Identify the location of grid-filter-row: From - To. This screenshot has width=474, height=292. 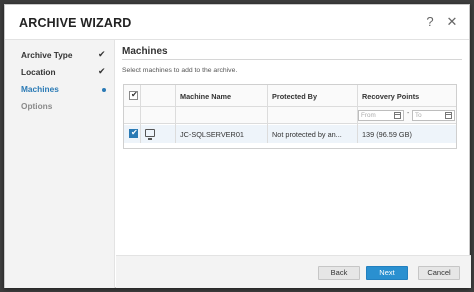
(290, 115).